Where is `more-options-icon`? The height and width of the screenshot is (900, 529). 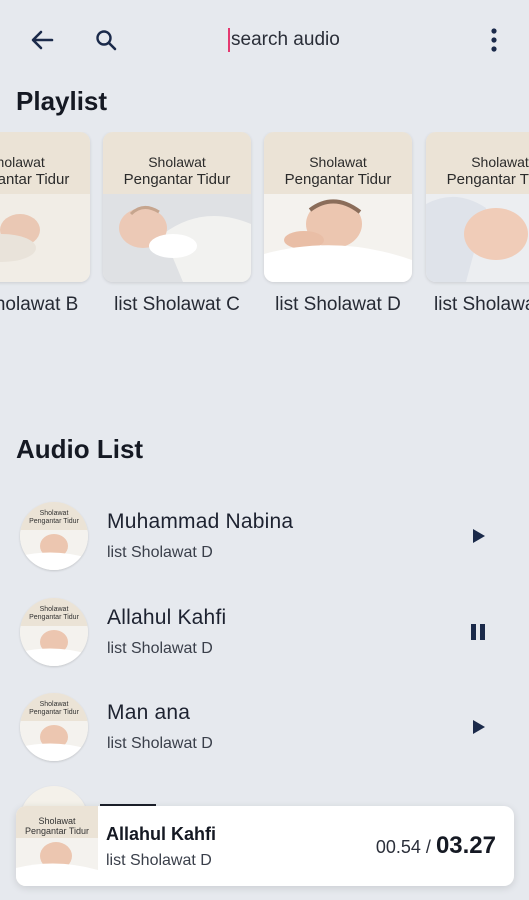
more-options-icon is located at coordinates (494, 40).